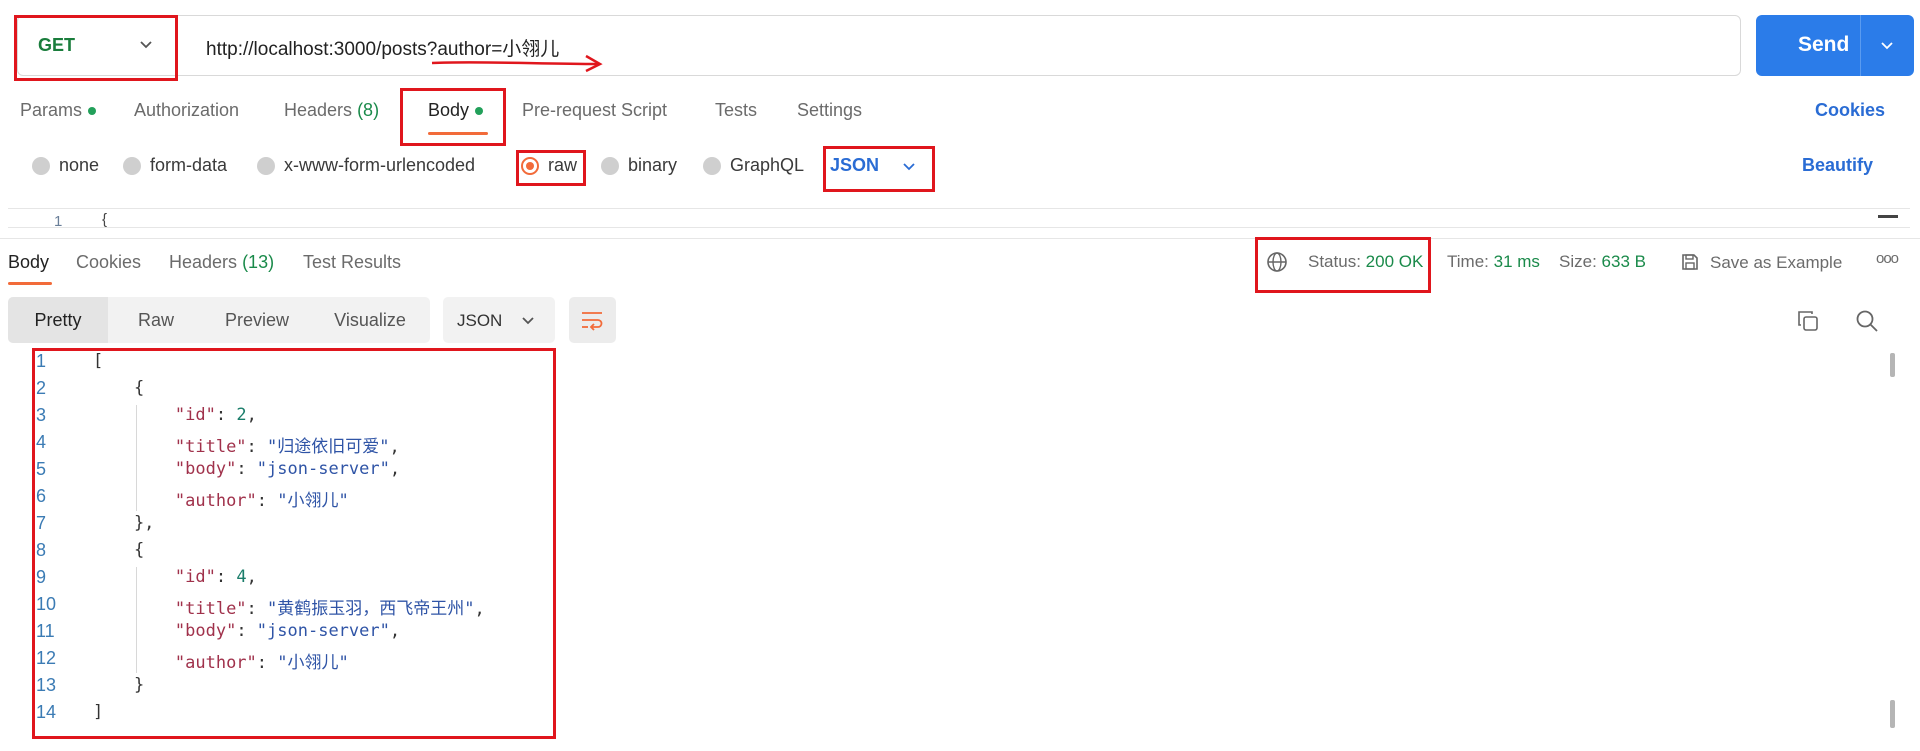  Describe the element at coordinates (380, 165) in the screenshot. I see `radio-urlencoded-label: x-www-form-urlencoded` at that location.